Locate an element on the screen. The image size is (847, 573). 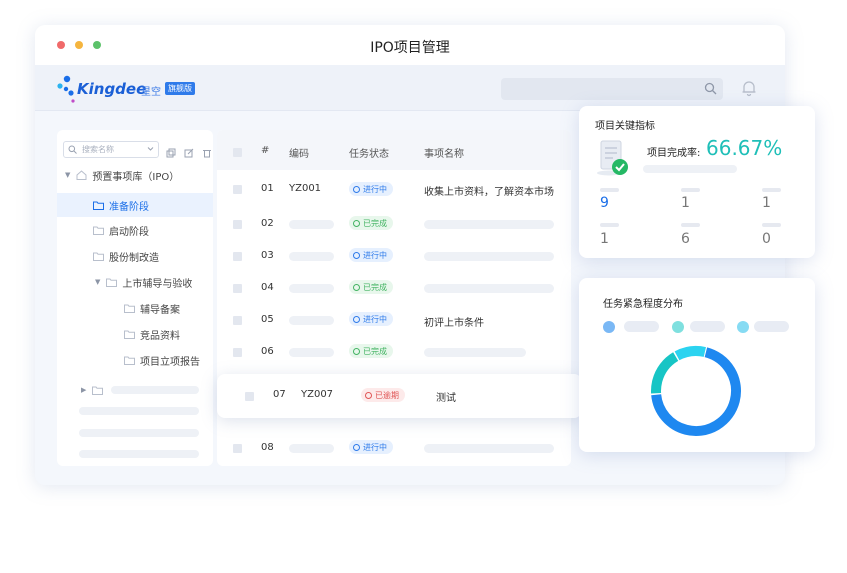
copy-icon is located at coordinates (171, 153).